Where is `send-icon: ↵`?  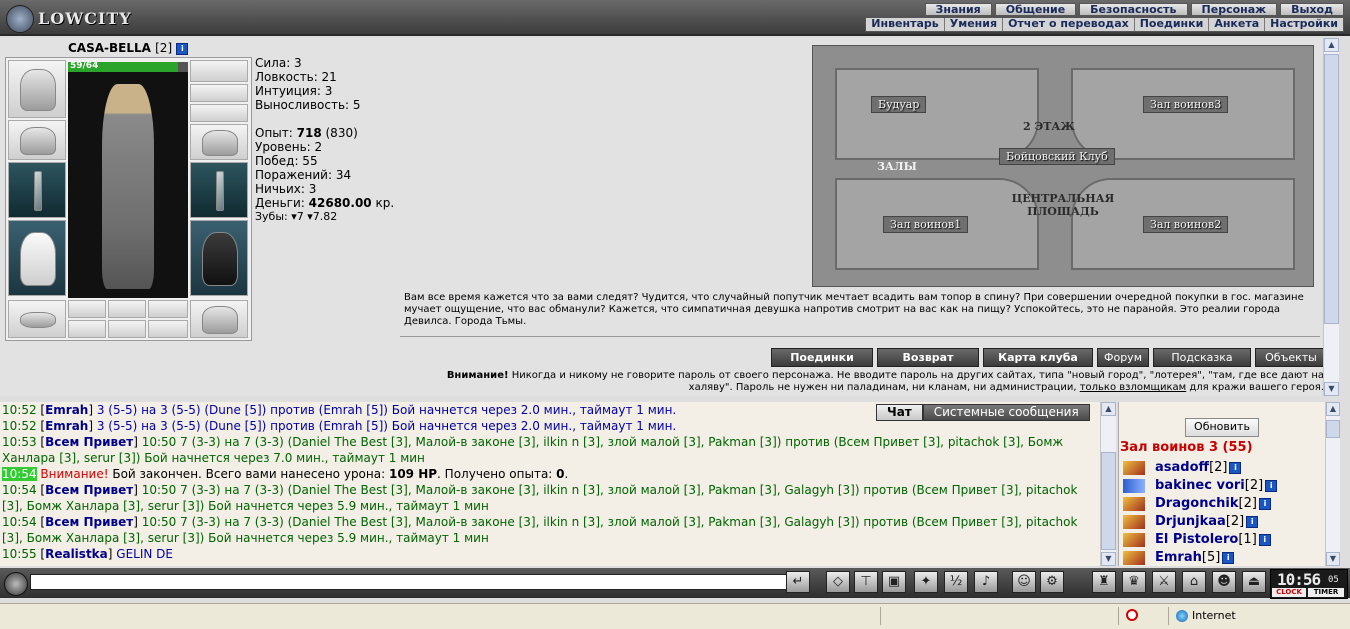
send-icon: ↵ is located at coordinates (798, 582).